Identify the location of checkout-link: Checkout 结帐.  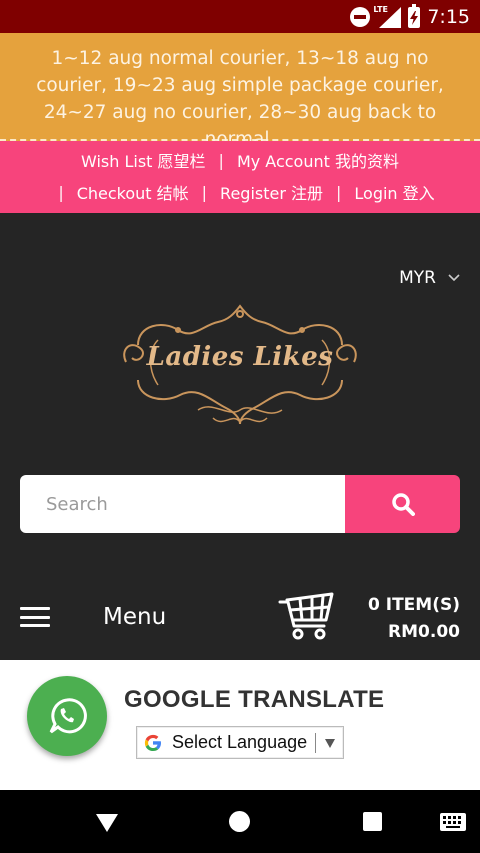
(133, 192).